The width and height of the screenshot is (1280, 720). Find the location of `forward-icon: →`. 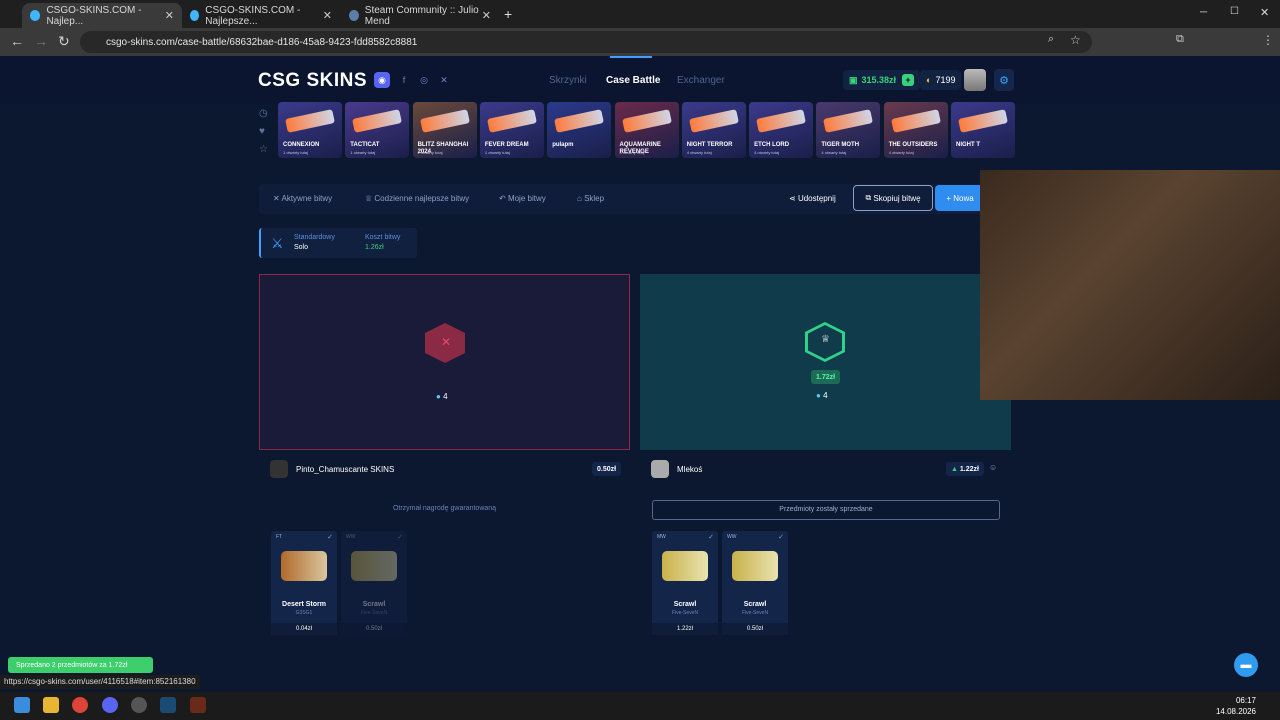

forward-icon: → is located at coordinates (41, 41).